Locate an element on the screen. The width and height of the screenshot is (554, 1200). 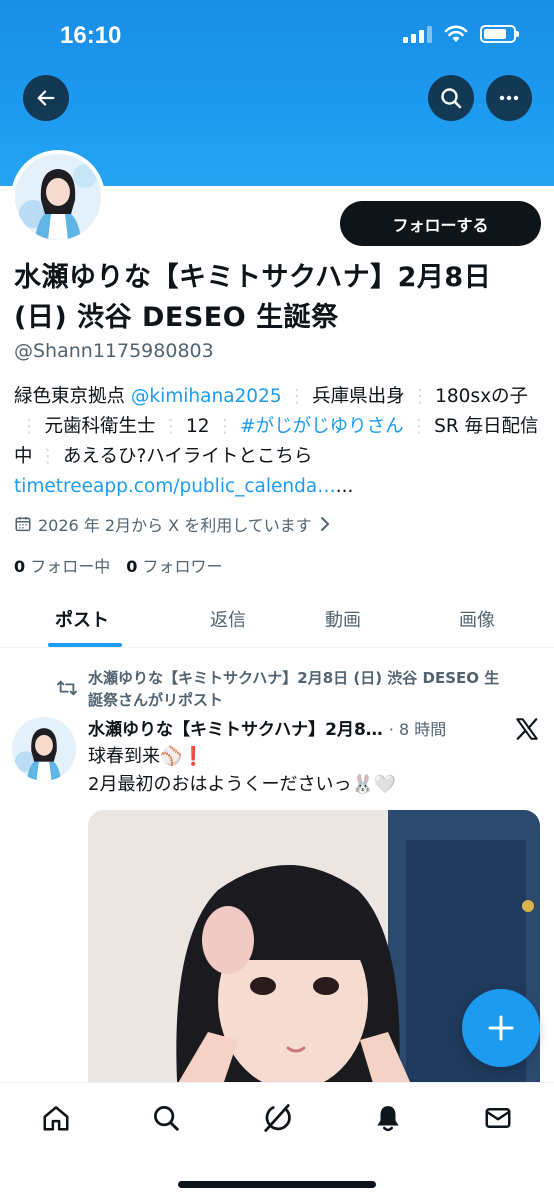
post-avatar-photo is located at coordinates (44, 749).